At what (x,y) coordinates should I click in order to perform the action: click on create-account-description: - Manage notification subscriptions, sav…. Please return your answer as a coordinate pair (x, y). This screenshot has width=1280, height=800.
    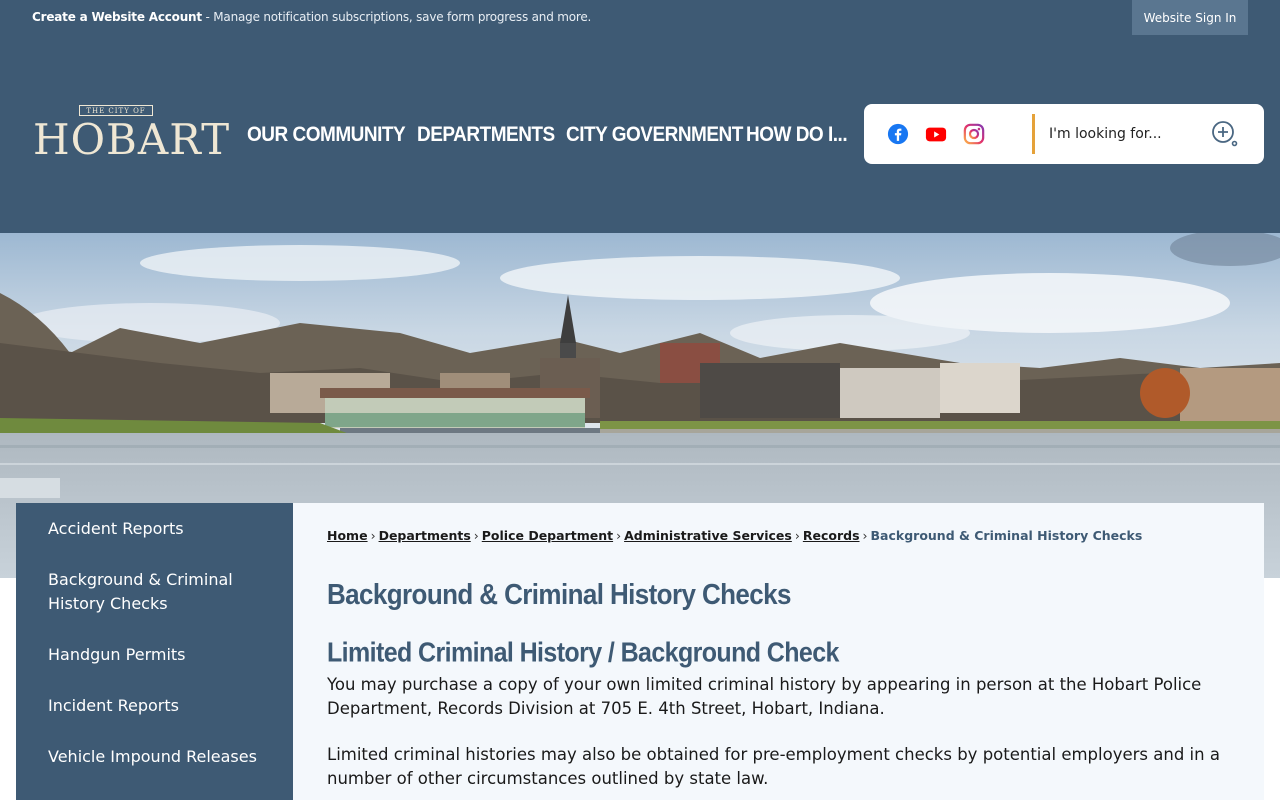
    Looking at the image, I should click on (396, 17).